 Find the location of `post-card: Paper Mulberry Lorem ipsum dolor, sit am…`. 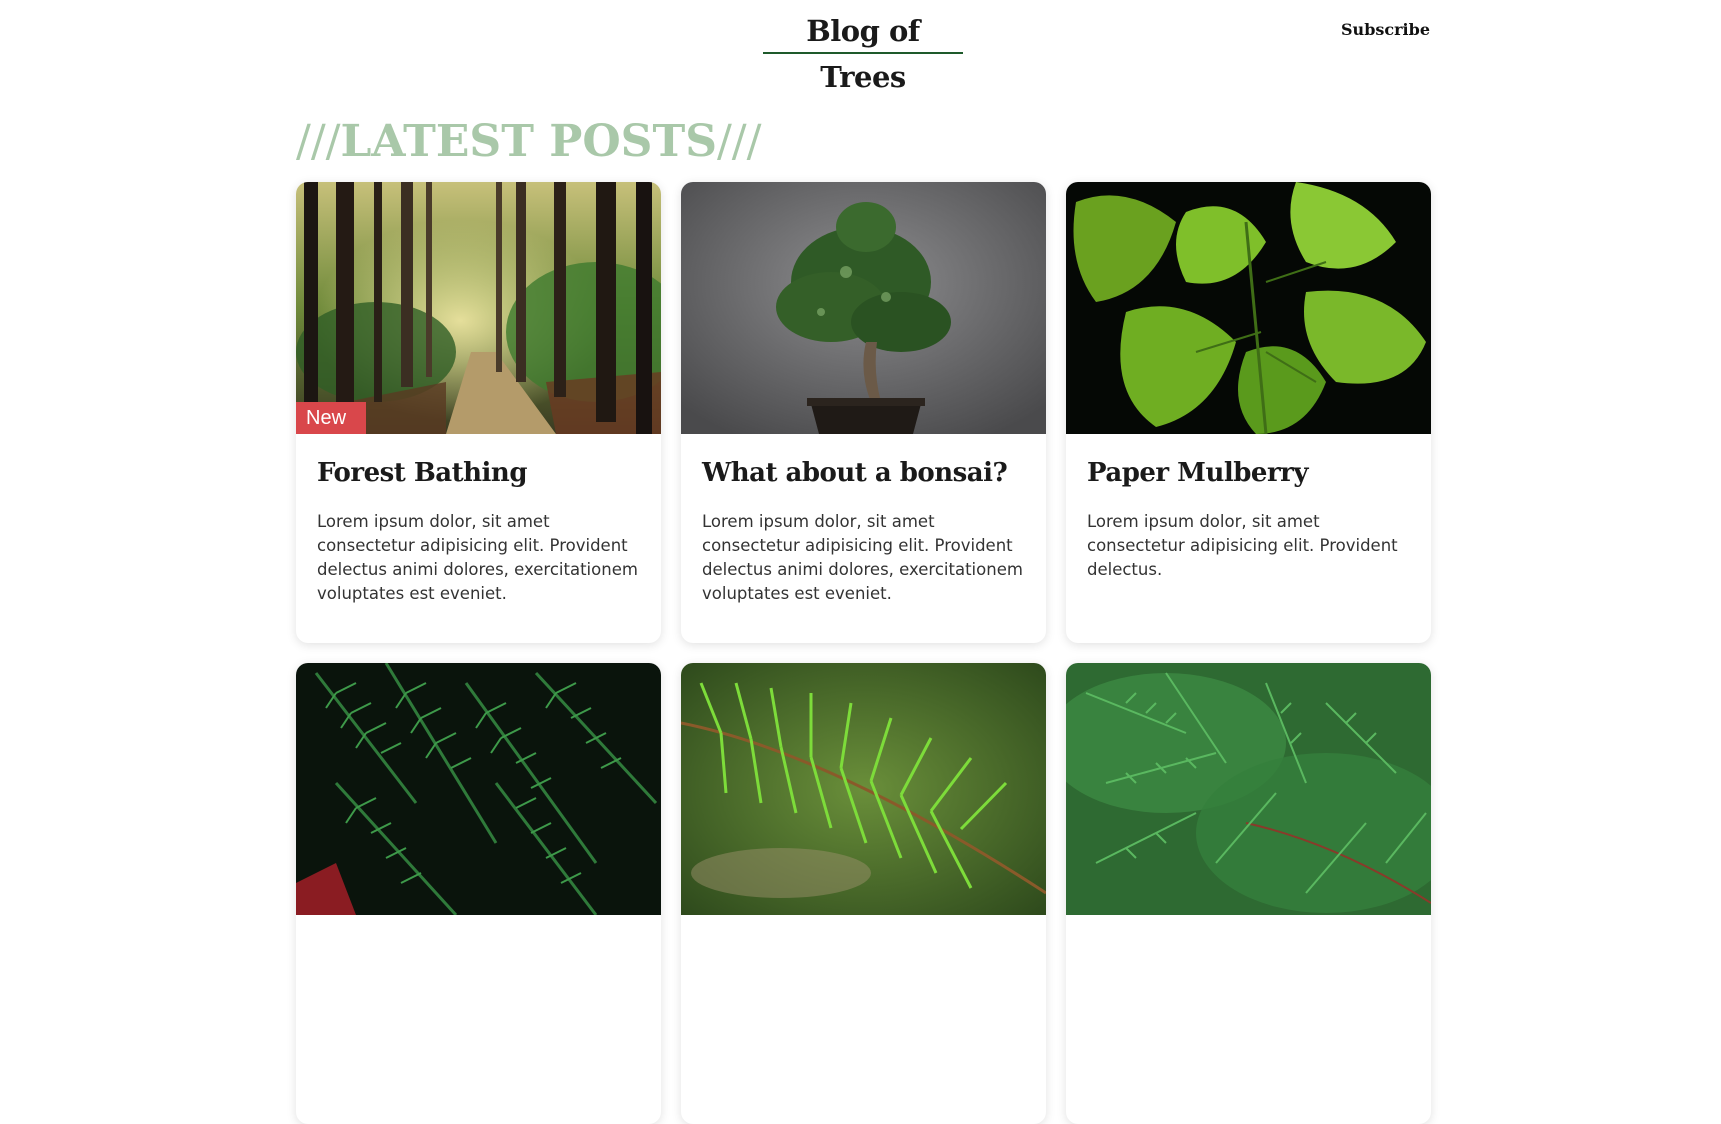

post-card: Paper Mulberry Lorem ipsum dolor, sit am… is located at coordinates (1248, 412).